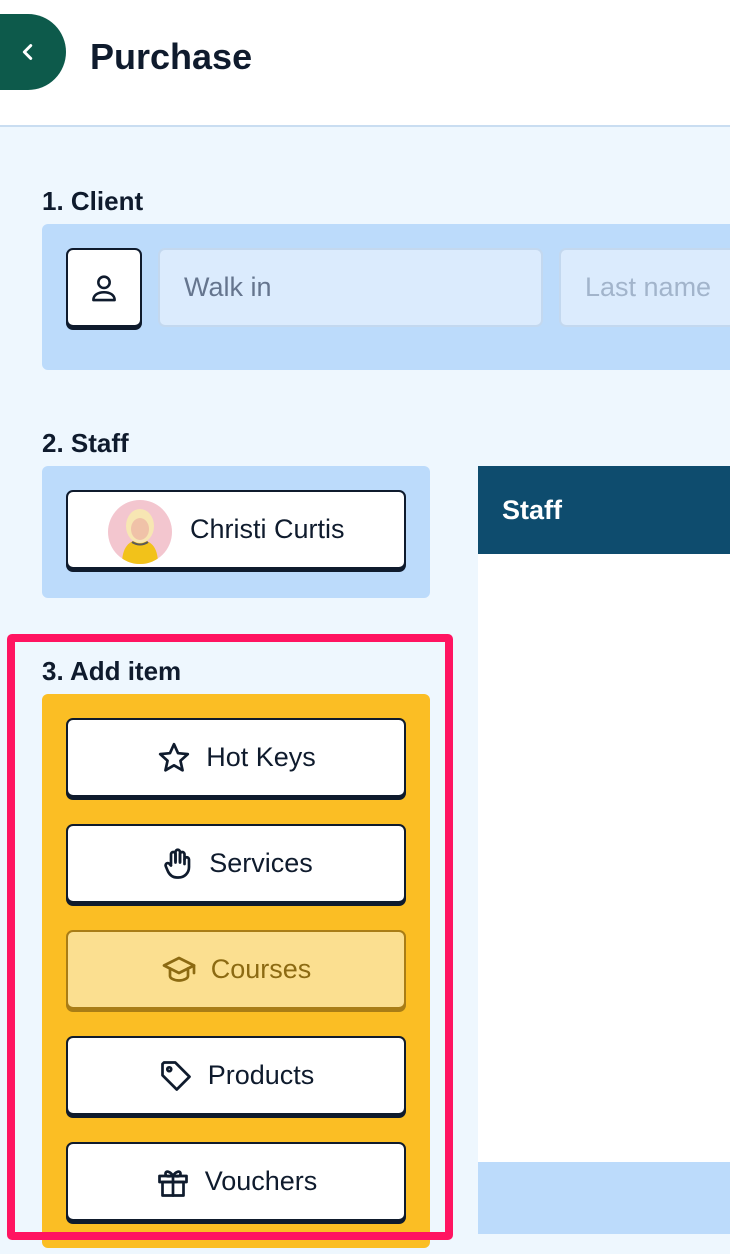 The image size is (730, 1254). What do you see at coordinates (604, 510) in the screenshot?
I see `staff-list-header: Staff` at bounding box center [604, 510].